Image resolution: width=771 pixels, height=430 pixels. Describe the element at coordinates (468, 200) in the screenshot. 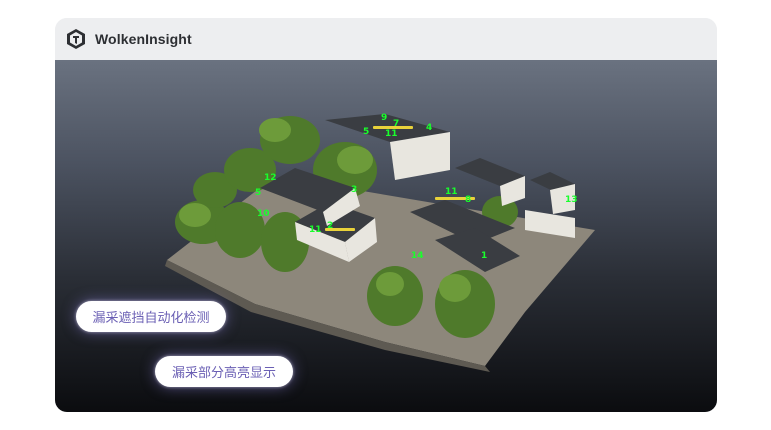

I see `marker-label: 8` at that location.